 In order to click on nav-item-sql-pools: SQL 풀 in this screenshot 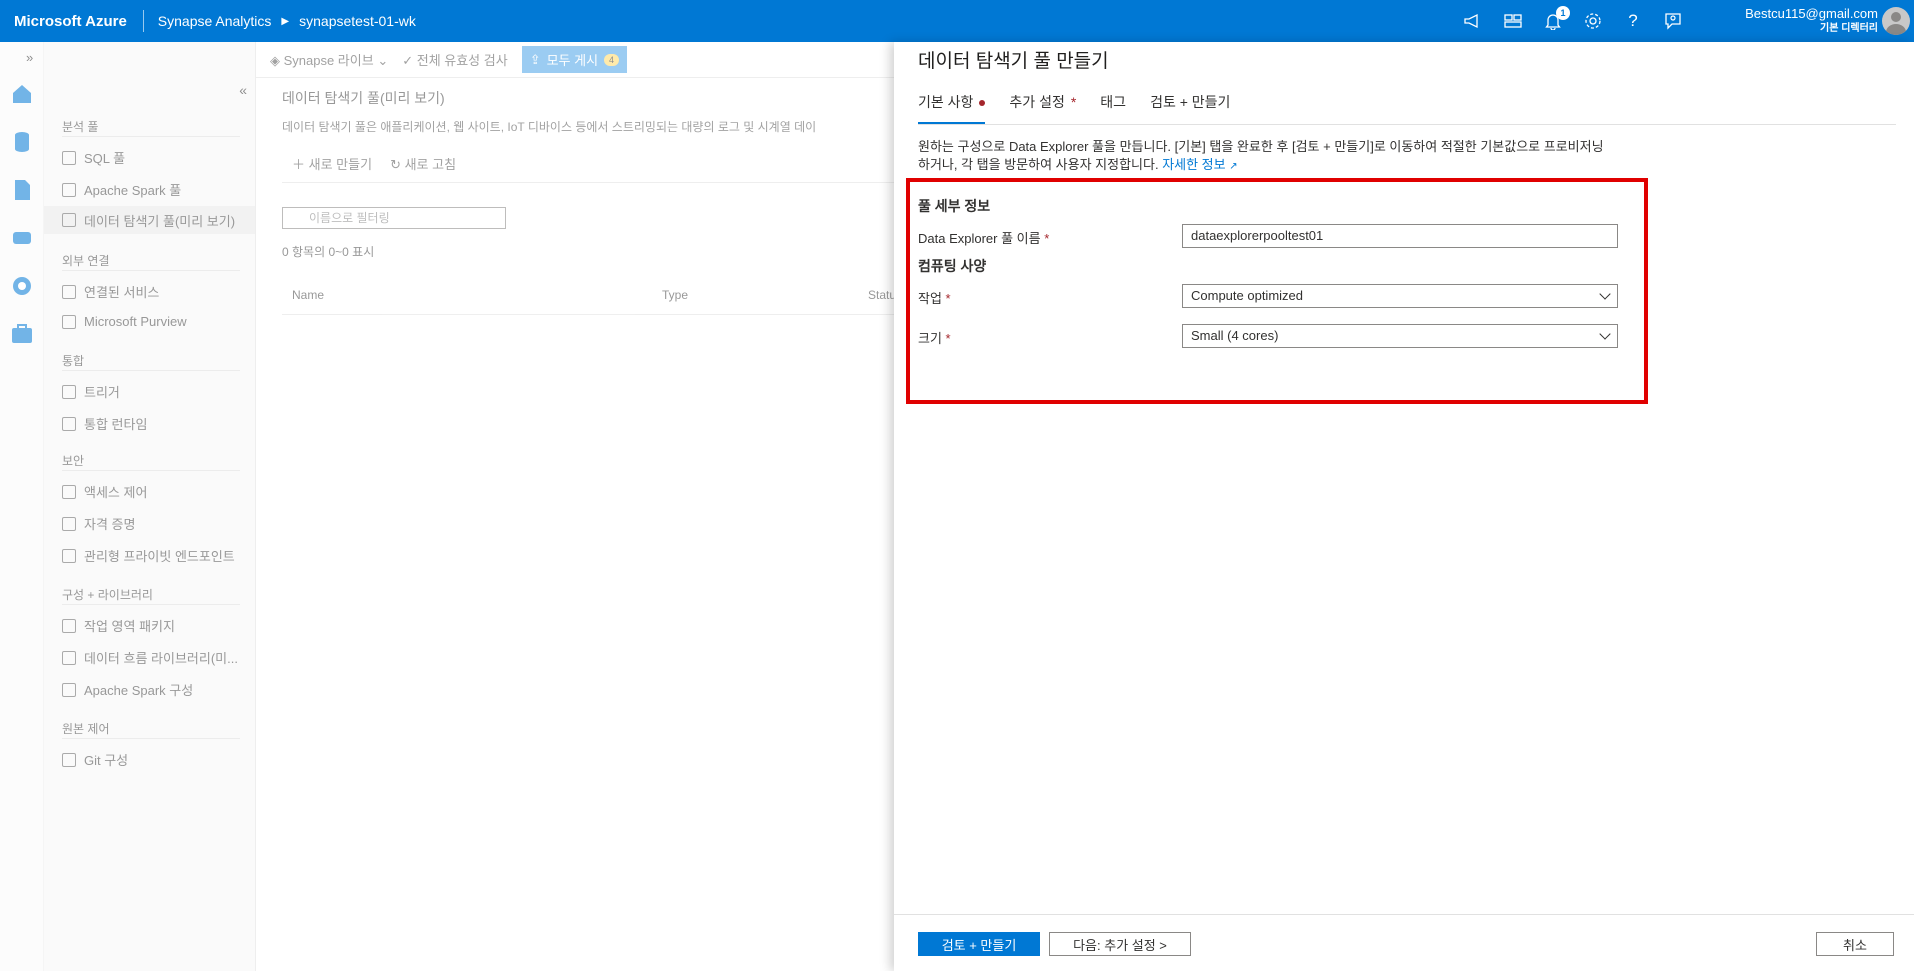, I will do `click(93, 157)`.